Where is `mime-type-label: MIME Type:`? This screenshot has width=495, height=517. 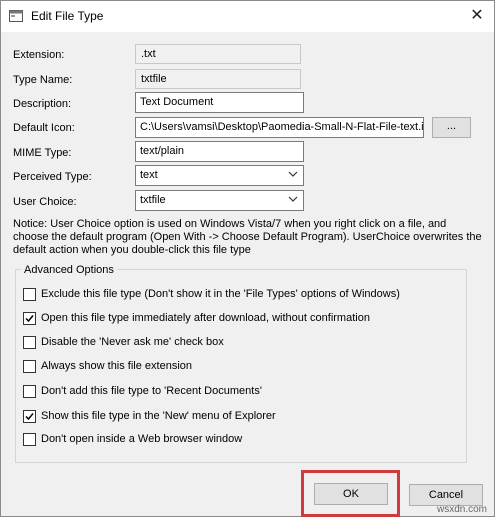 mime-type-label: MIME Type: is located at coordinates (42, 153).